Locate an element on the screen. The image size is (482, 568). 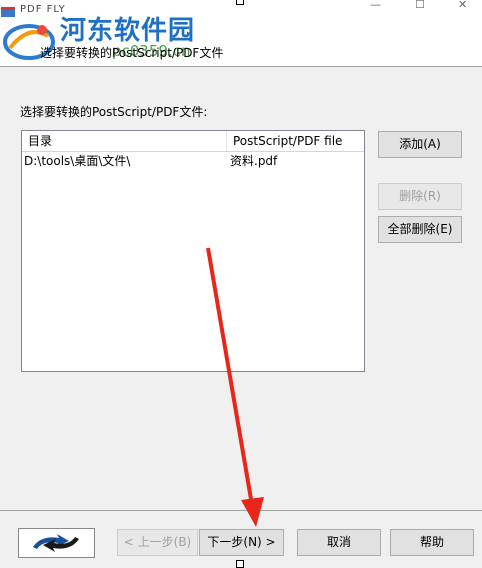
list-item: D:\tools\桌面\文件\ 资料.pdf is located at coordinates (193, 161).